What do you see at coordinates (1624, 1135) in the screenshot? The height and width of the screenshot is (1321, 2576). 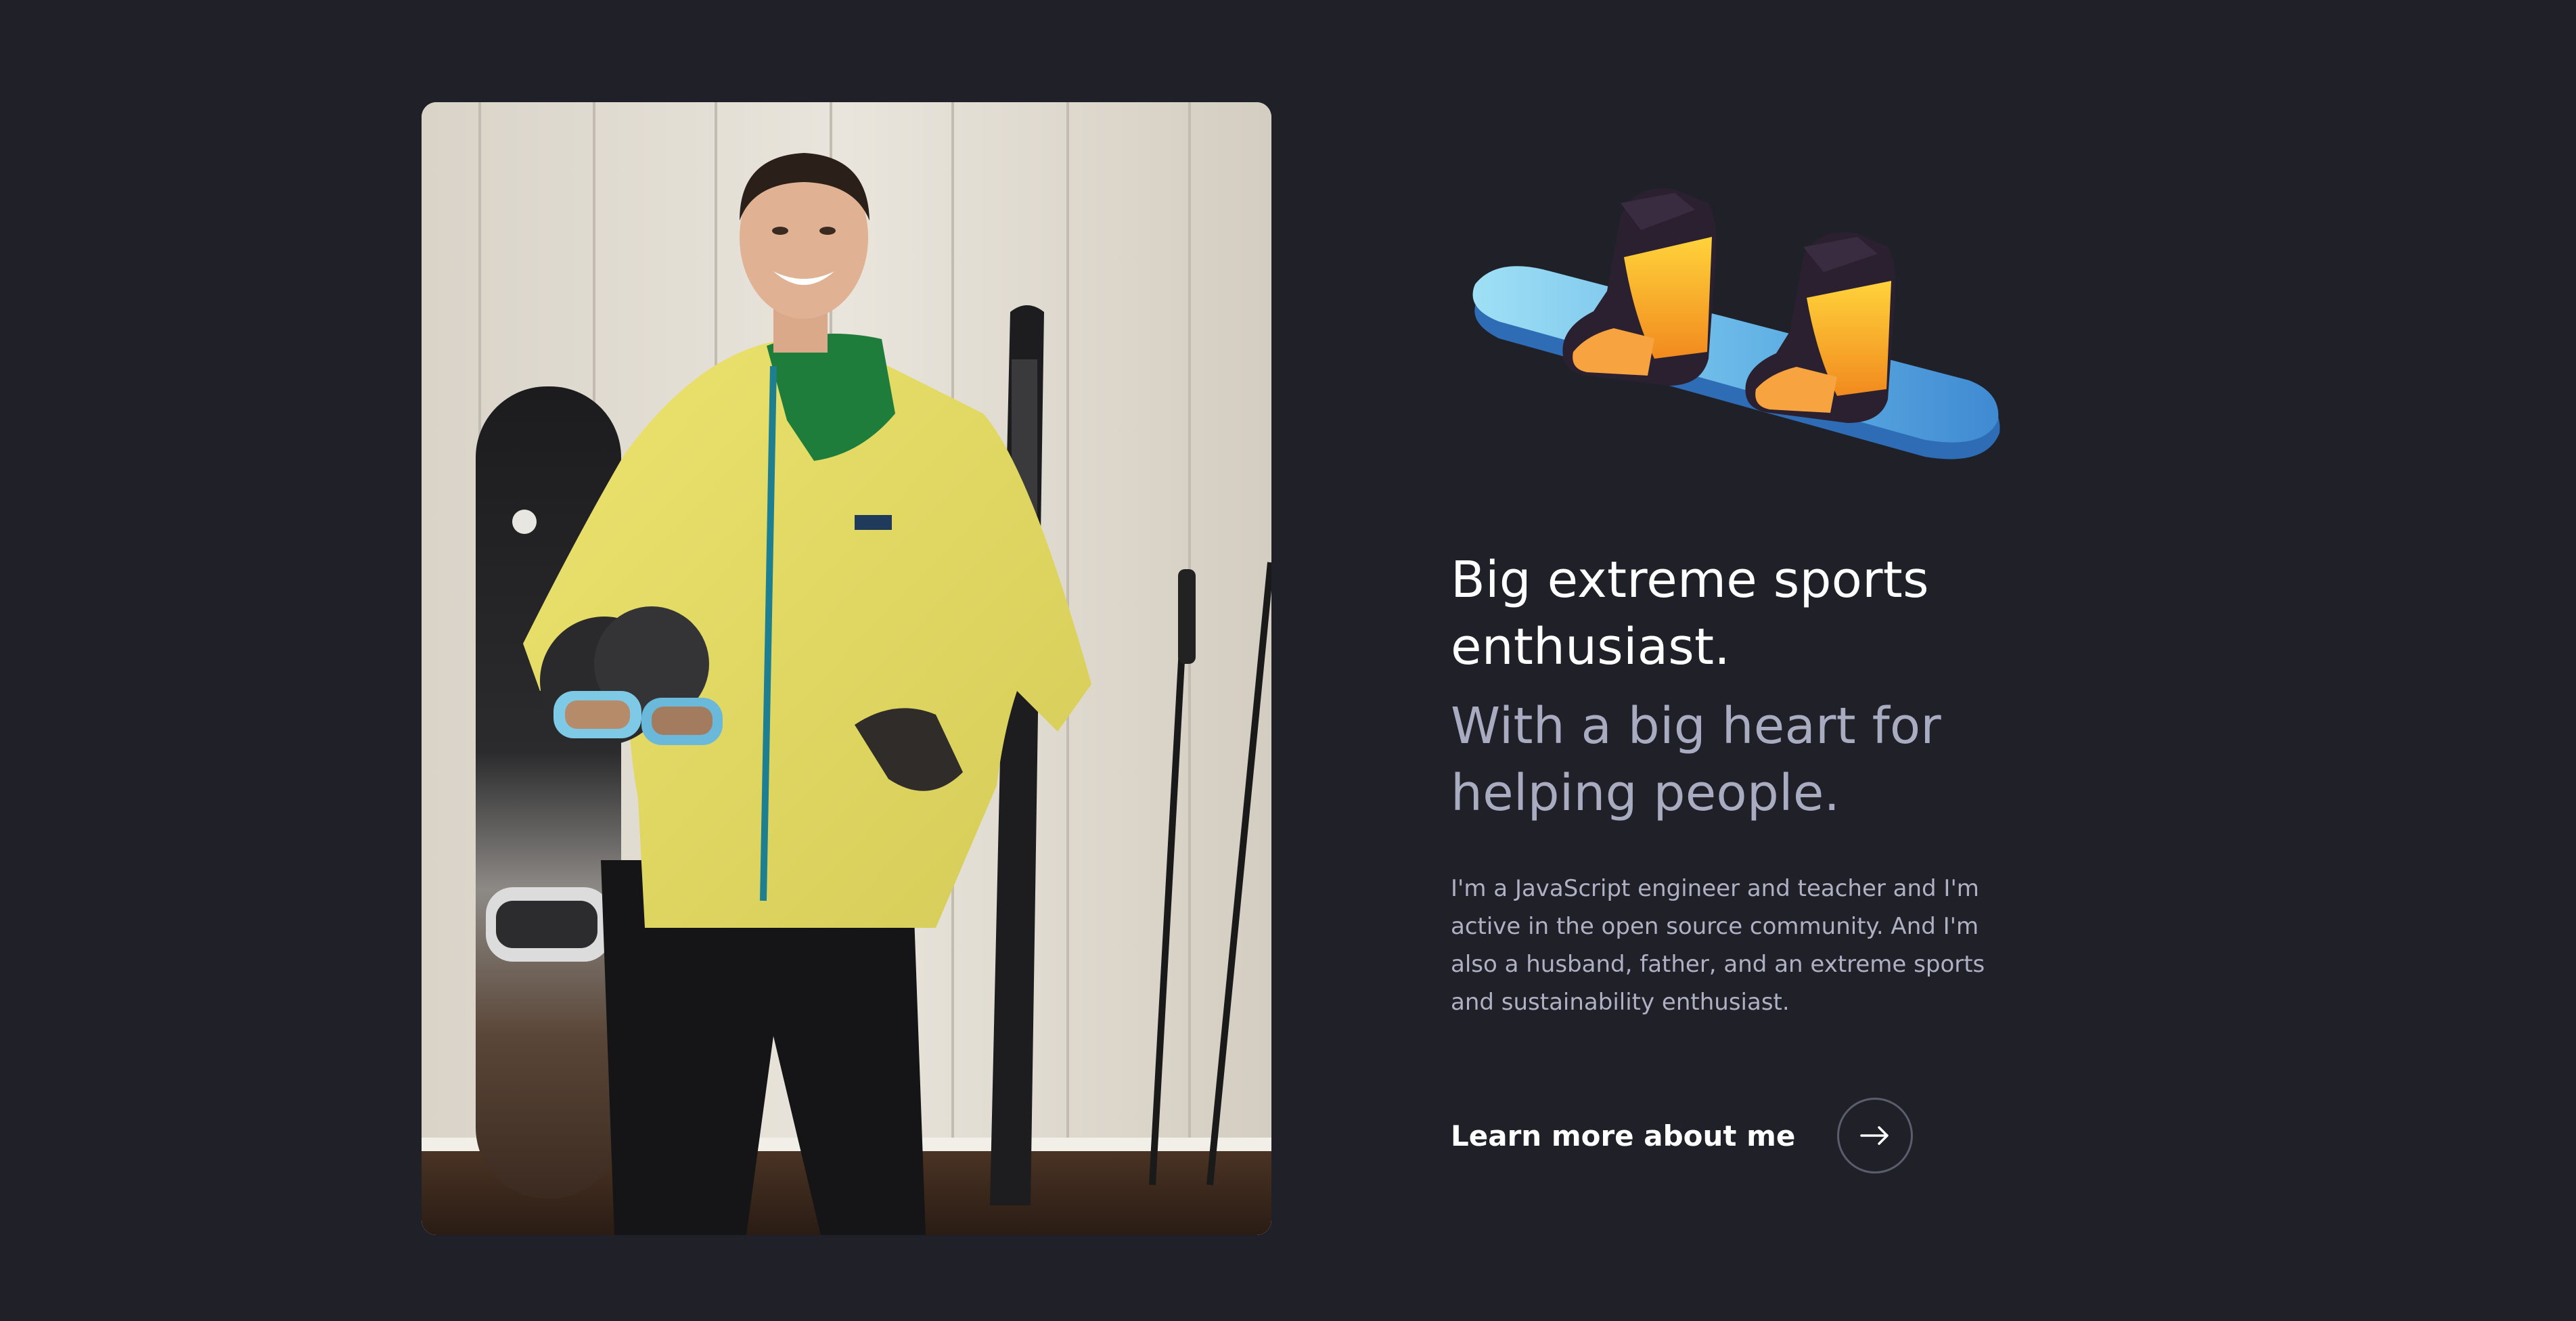 I see `learn-more-label: Learn more about me` at bounding box center [1624, 1135].